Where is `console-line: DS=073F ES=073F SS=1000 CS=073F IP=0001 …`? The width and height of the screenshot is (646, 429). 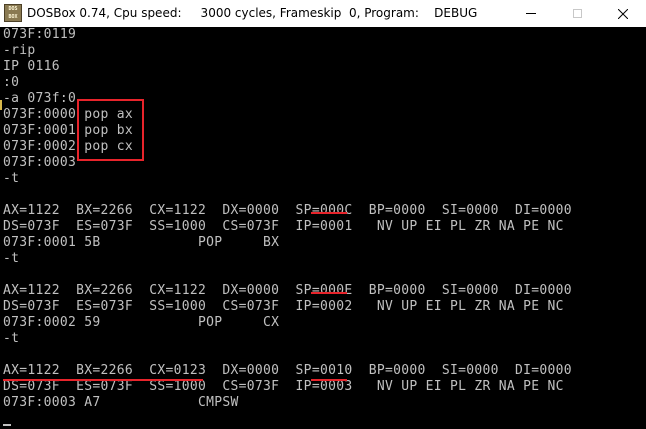 console-line: DS=073F ES=073F SS=1000 CS=073F IP=0001 … is located at coordinates (283, 226).